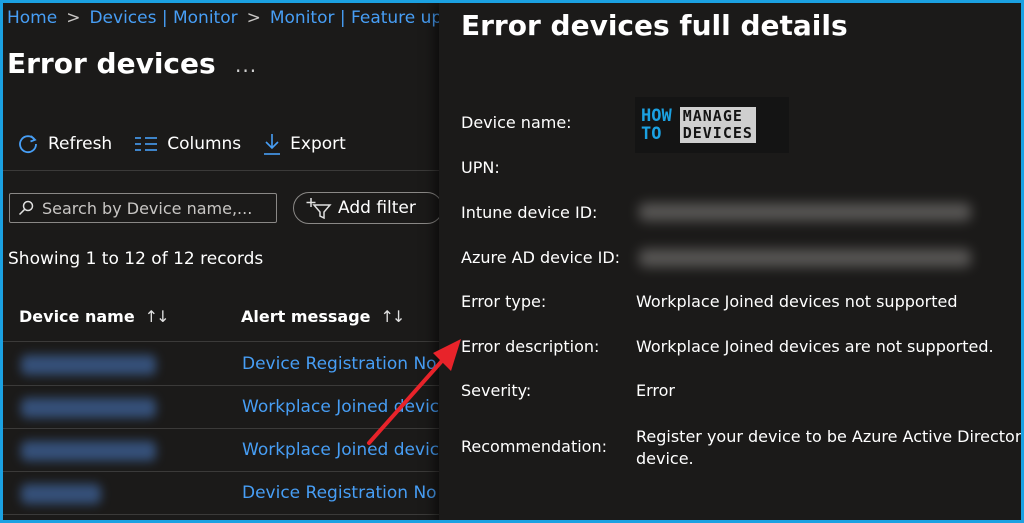 This screenshot has height=523, width=1024. Describe the element at coordinates (26, 208) in the screenshot. I see `search-icon` at that location.